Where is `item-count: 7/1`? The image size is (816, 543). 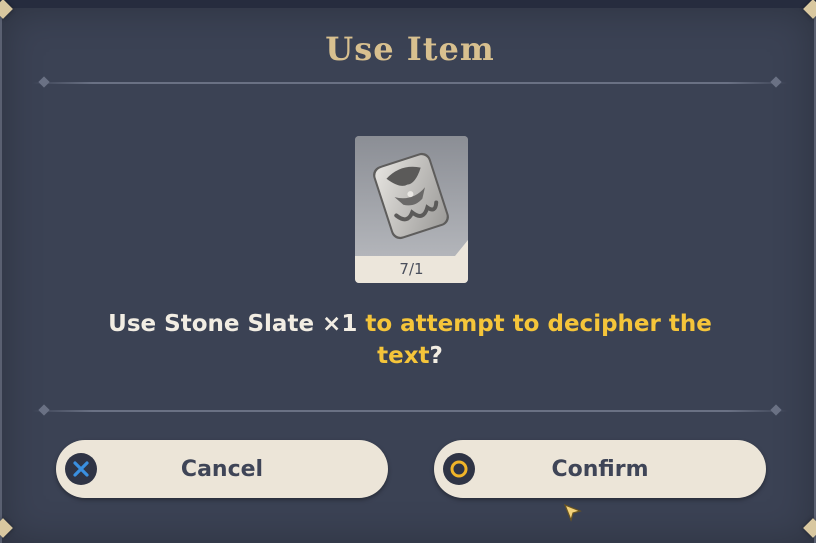
item-count: 7/1 is located at coordinates (411, 269).